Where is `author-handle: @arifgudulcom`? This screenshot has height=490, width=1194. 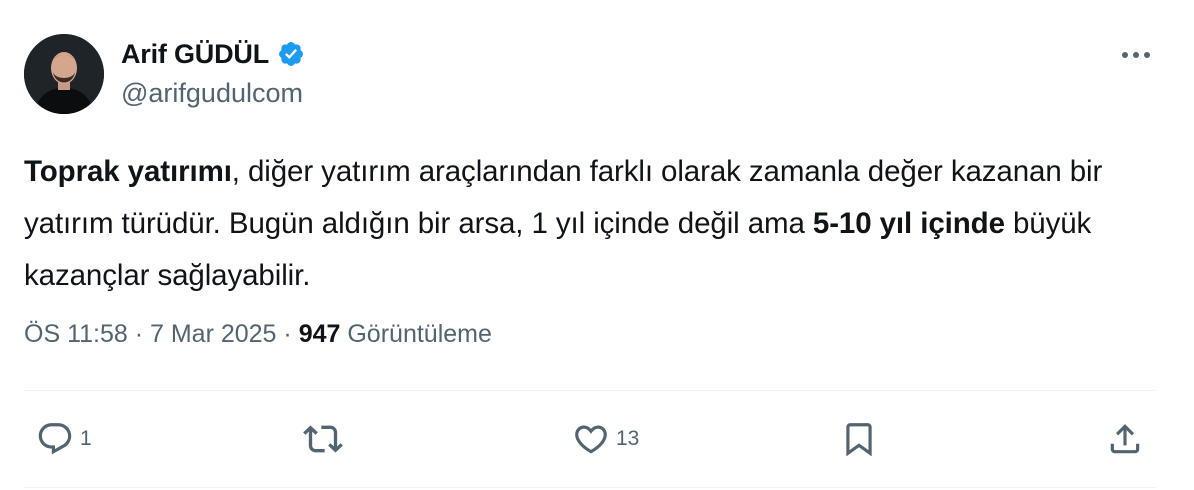 author-handle: @arifgudulcom is located at coordinates (212, 93).